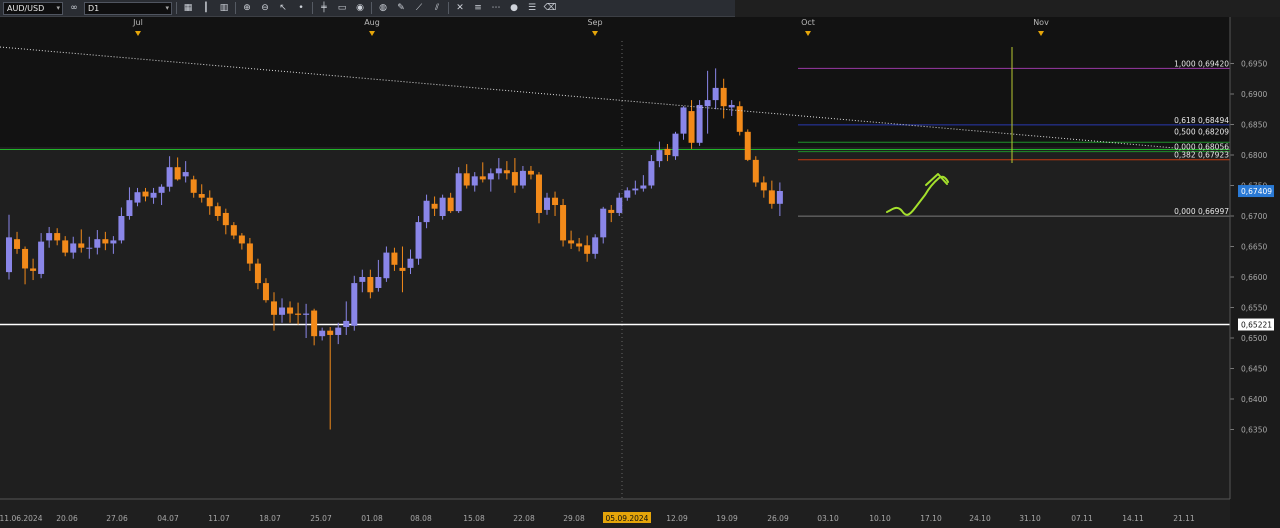 This screenshot has height=528, width=1280. What do you see at coordinates (514, 8) in the screenshot?
I see `circle-icon: ●` at bounding box center [514, 8].